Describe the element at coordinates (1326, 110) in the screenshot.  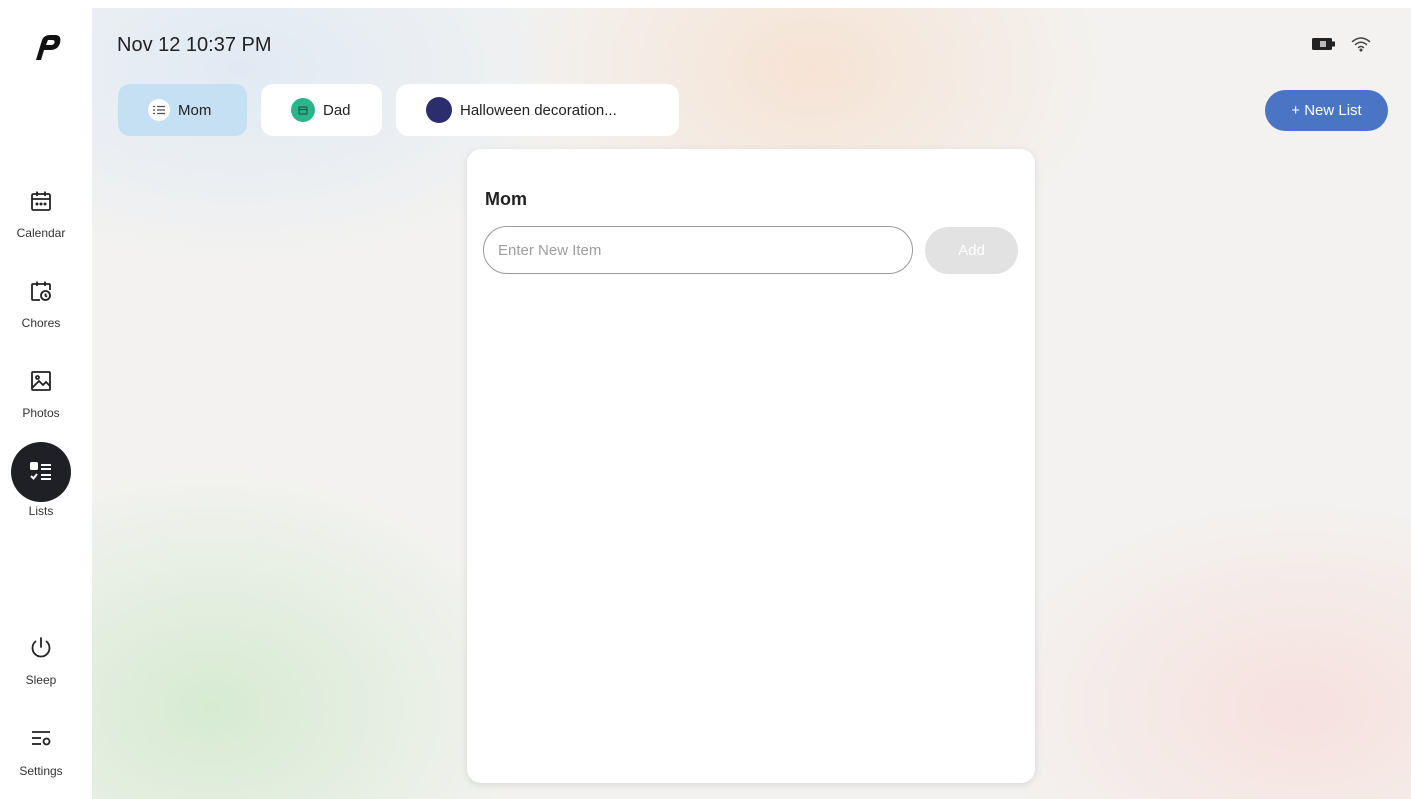
I see `new-list-button: + New List` at that location.